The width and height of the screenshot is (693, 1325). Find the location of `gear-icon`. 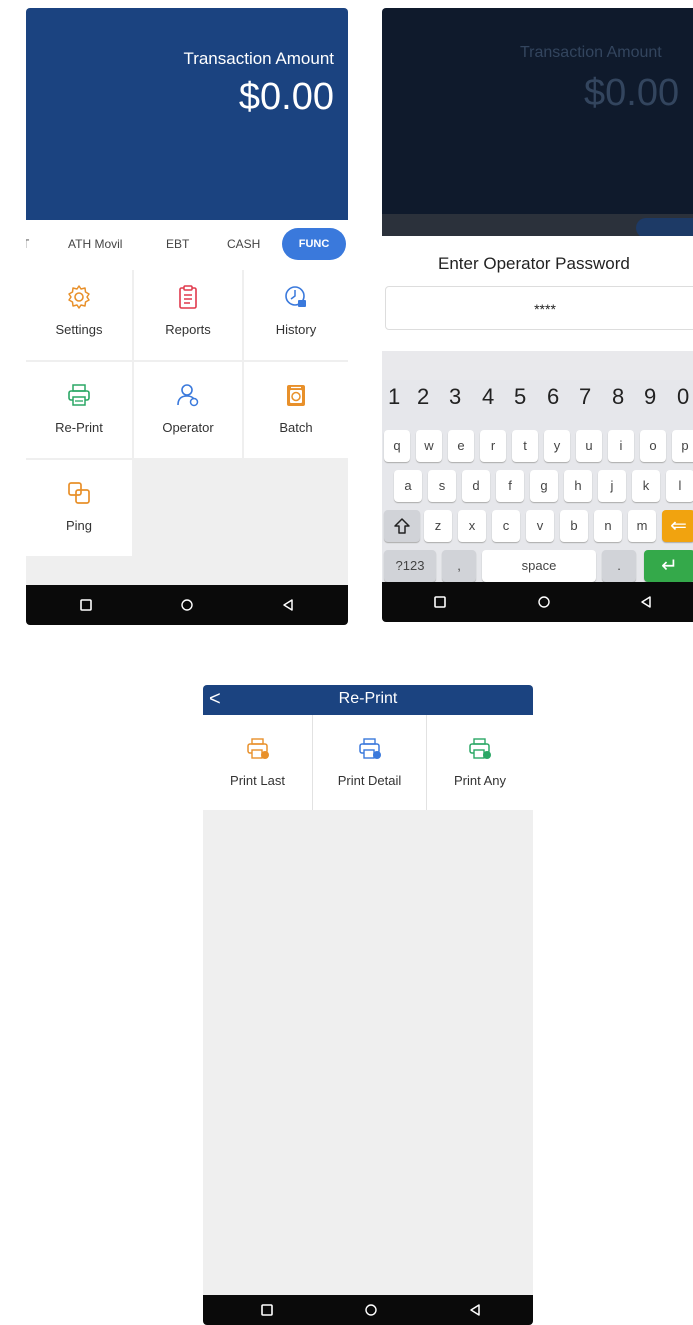

gear-icon is located at coordinates (79, 297).